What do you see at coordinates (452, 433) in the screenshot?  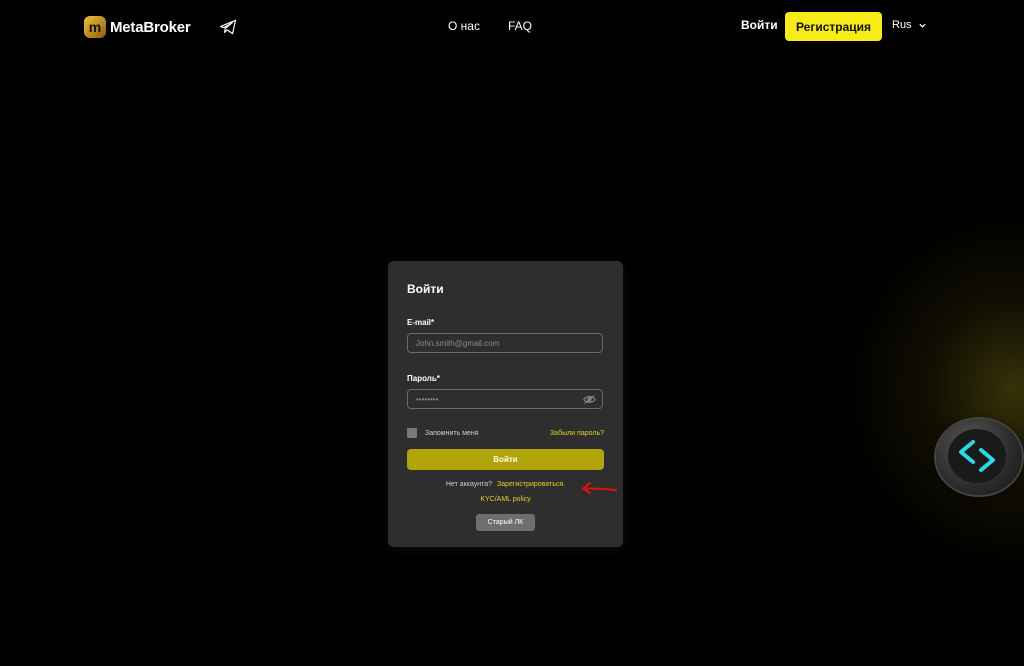 I see `remember-label: Запомнить меня` at bounding box center [452, 433].